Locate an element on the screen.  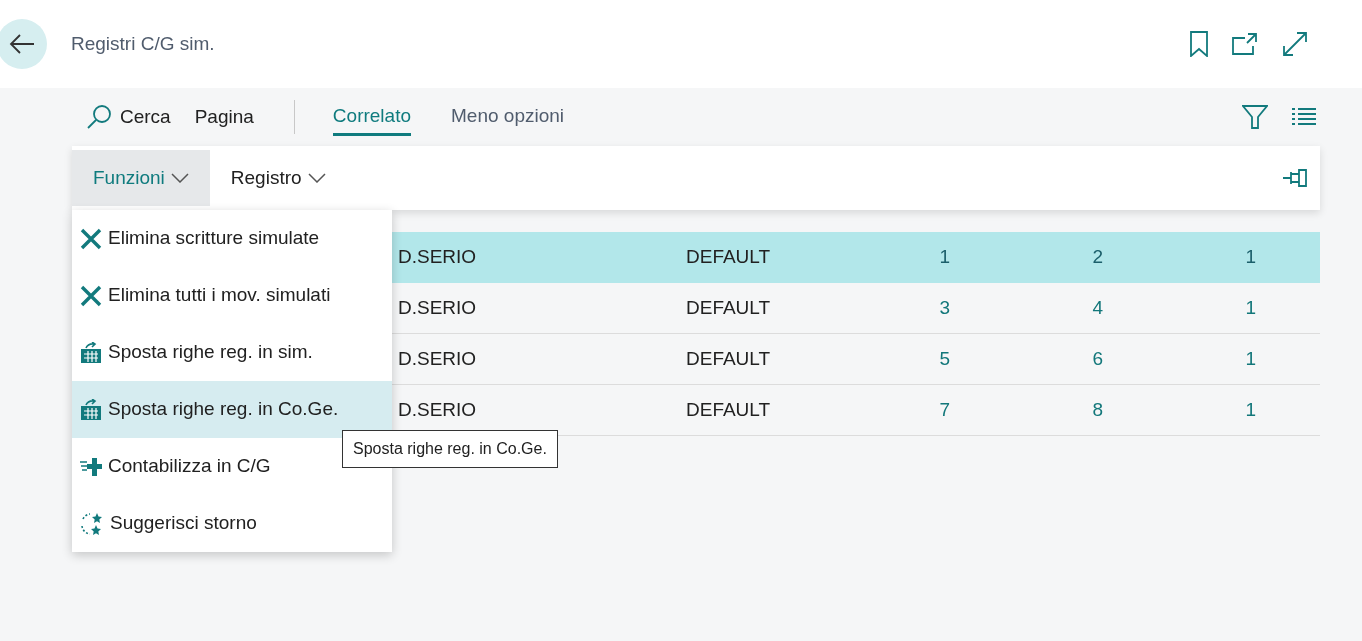
page-title: Registri C/G sim. is located at coordinates (143, 43).